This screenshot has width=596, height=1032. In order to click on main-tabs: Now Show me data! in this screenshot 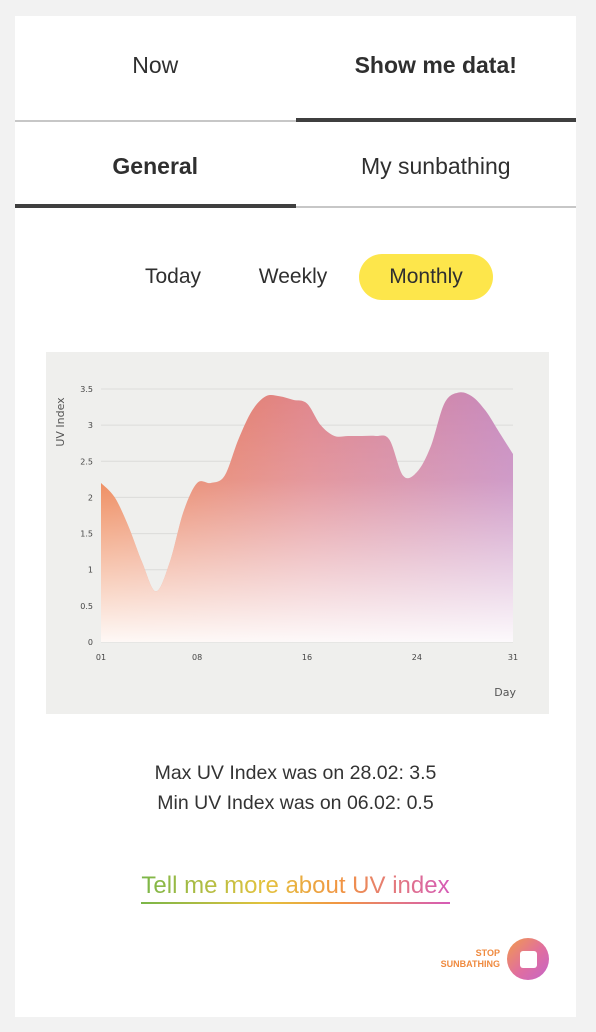, I will do `click(295, 69)`.